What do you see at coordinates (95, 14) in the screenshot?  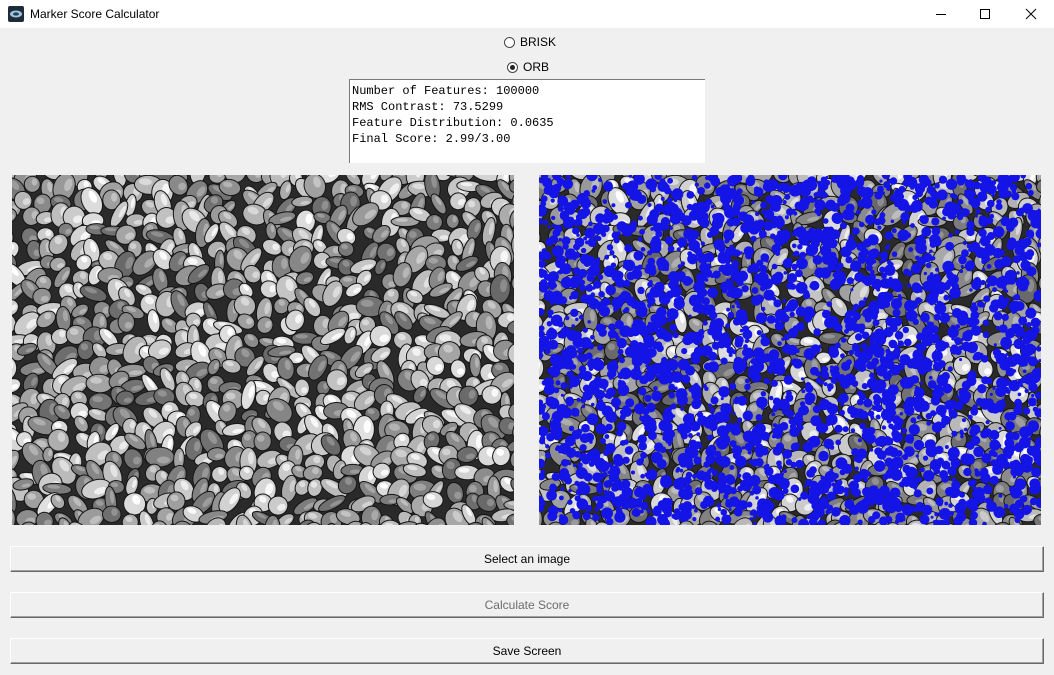 I see `window-title: Marker Score Calculator` at bounding box center [95, 14].